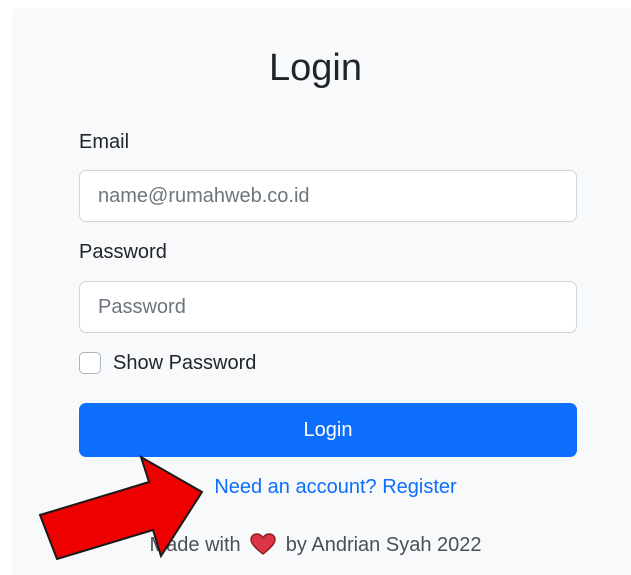  I want to click on heart-icon, so click(263, 544).